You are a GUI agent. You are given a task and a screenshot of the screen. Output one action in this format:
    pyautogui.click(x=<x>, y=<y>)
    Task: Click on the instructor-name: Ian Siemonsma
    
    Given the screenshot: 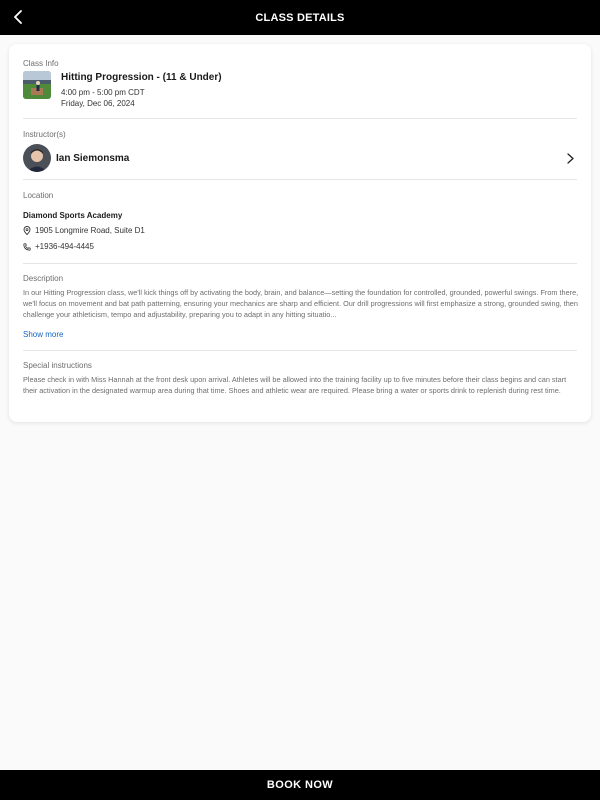 What is the action you would take?
    pyautogui.click(x=93, y=158)
    